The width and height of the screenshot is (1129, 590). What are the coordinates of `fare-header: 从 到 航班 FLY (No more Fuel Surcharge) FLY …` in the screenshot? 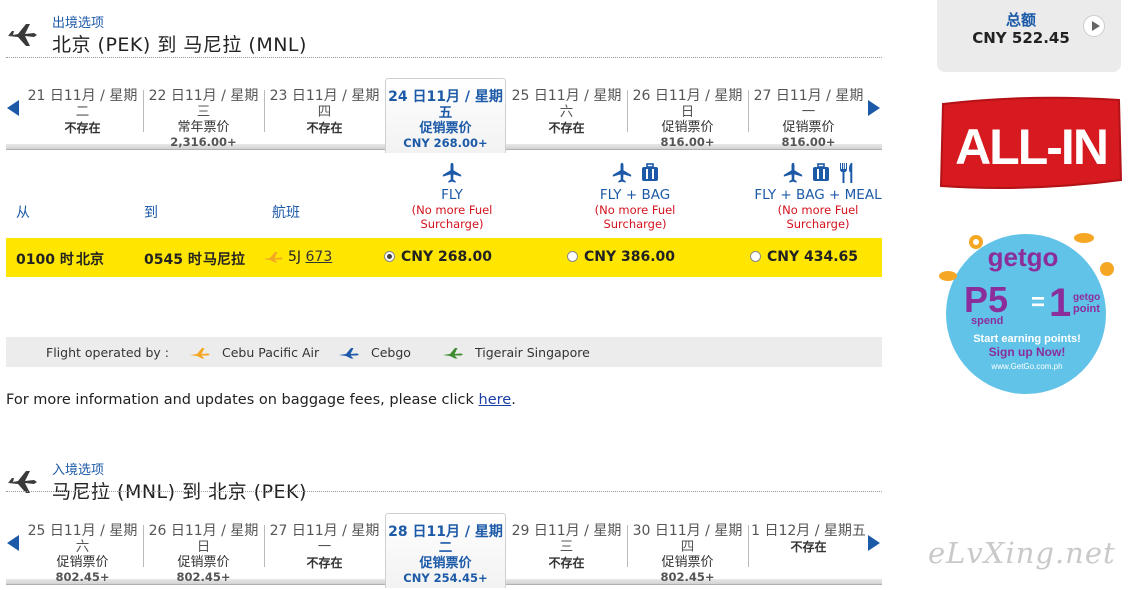 It's located at (444, 197).